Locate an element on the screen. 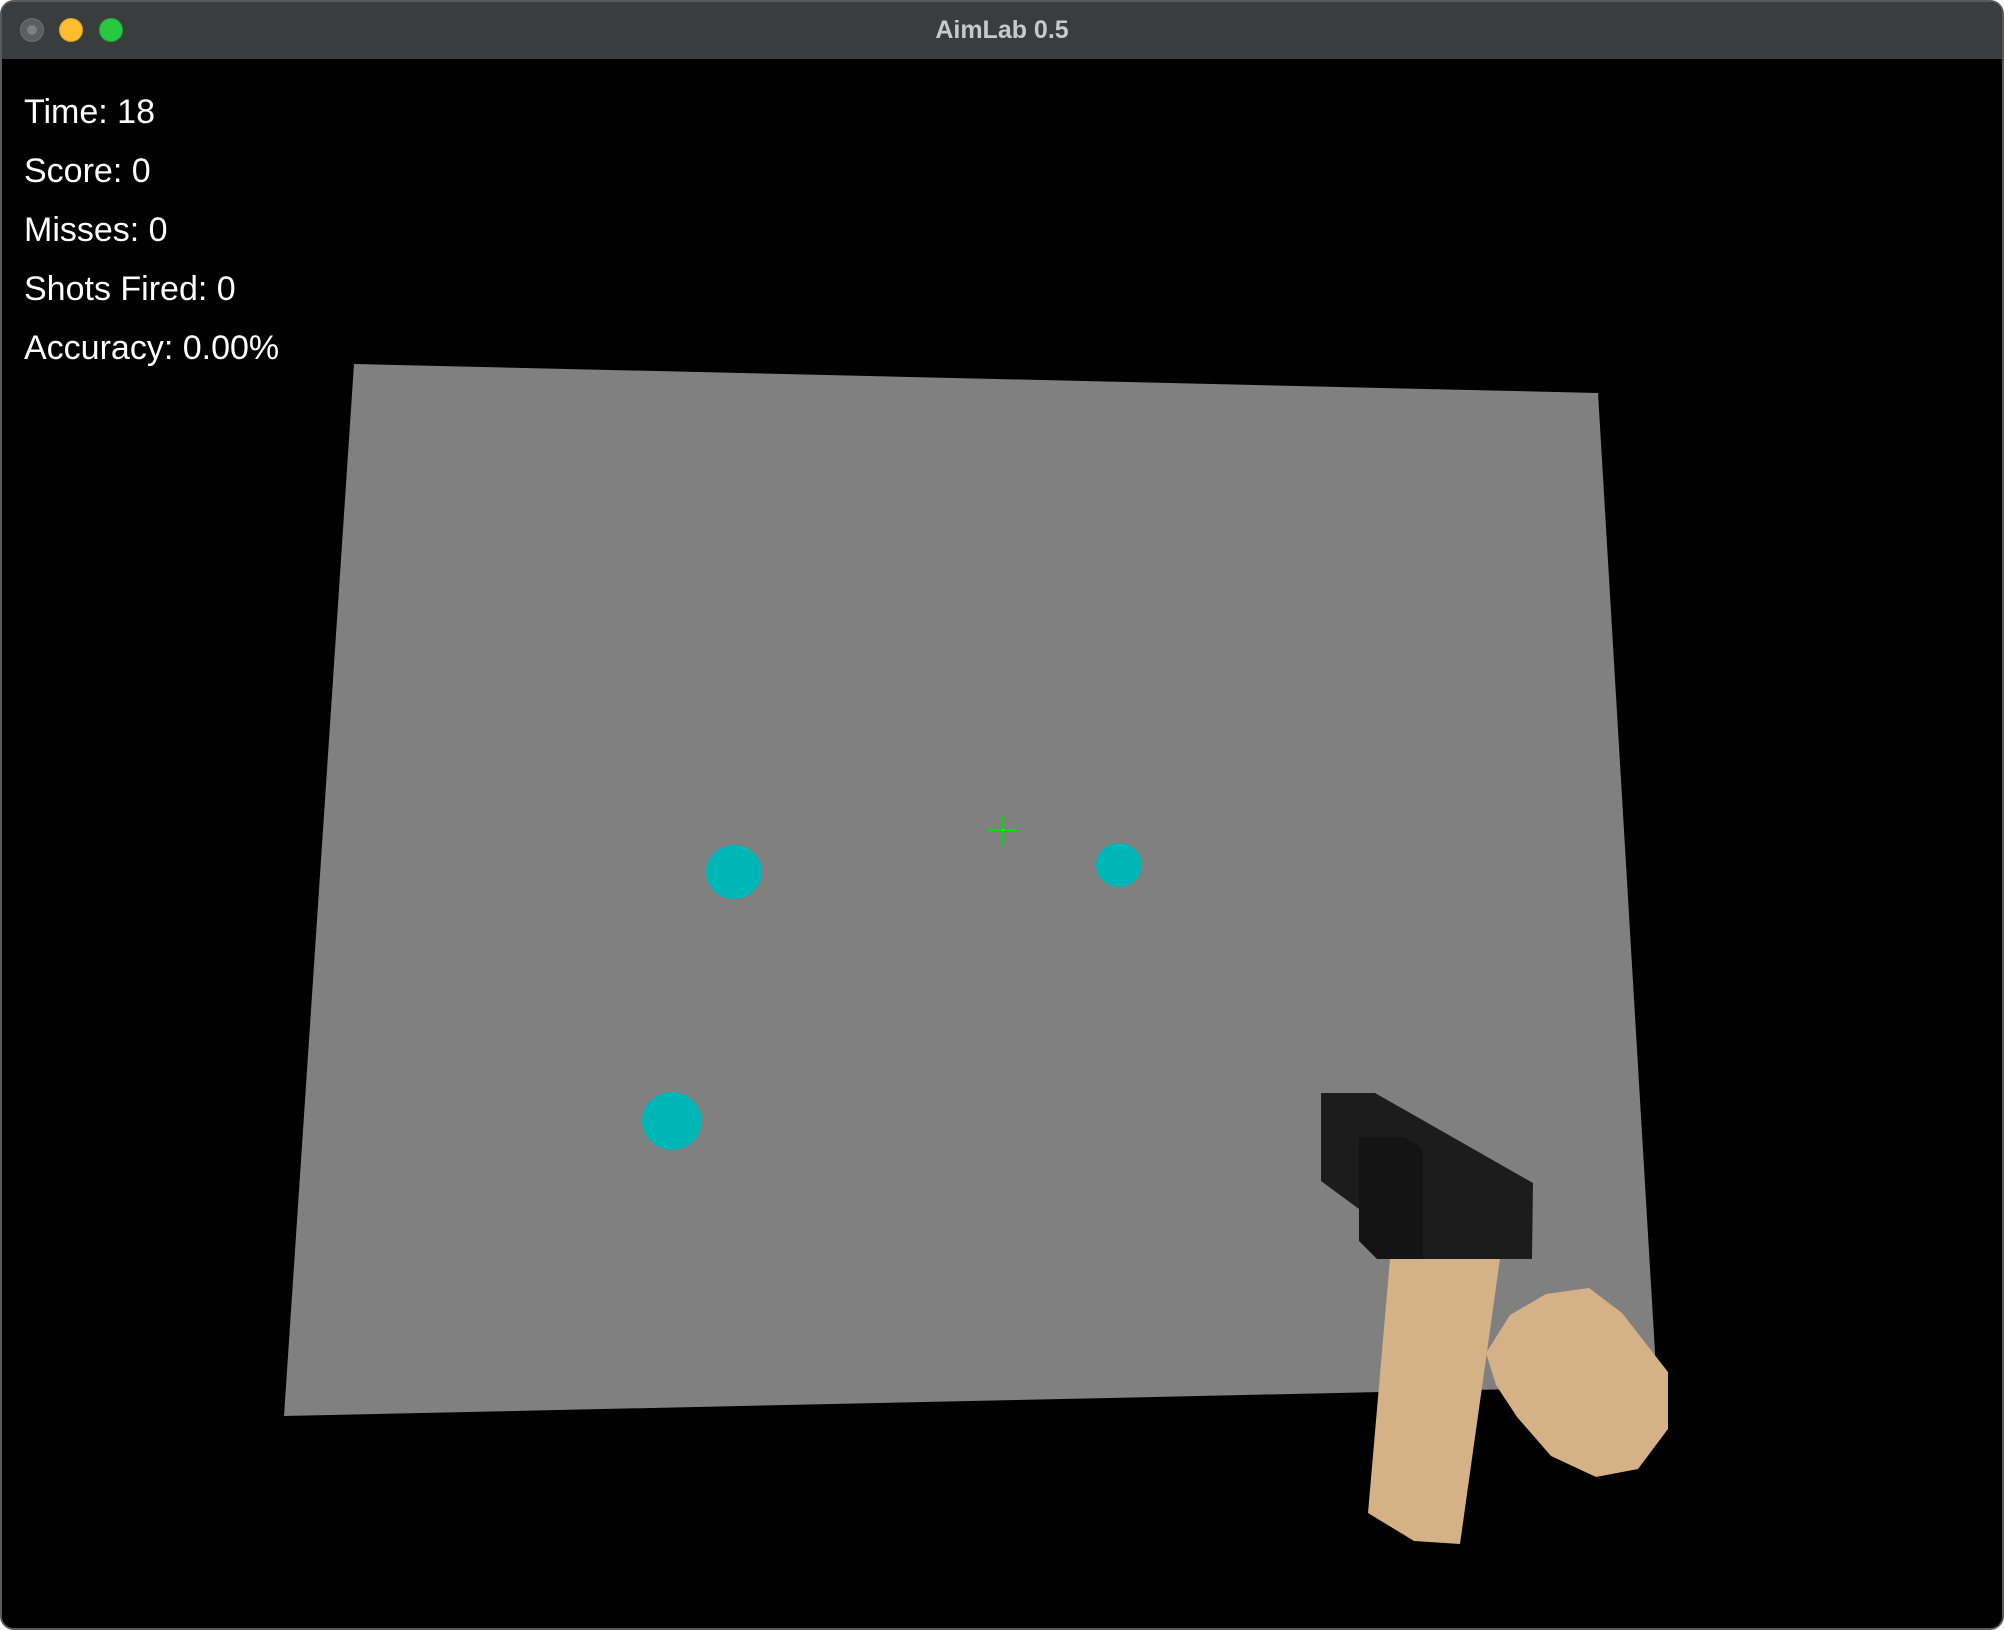 The image size is (2004, 1630). pistol-grip is located at coordinates (1391, 1198).